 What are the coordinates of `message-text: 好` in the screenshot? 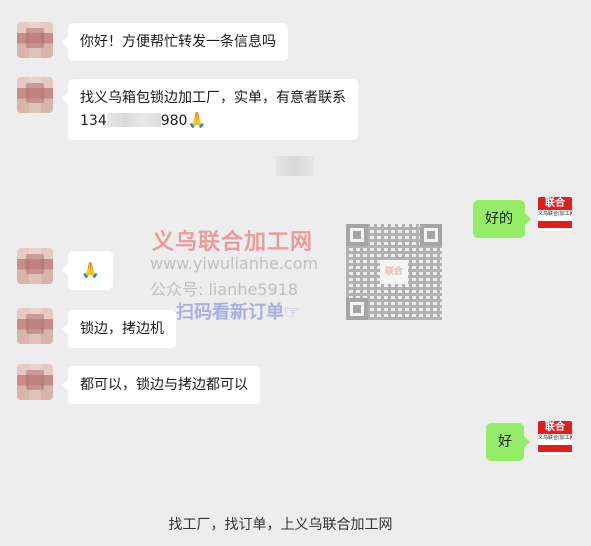 It's located at (505, 442).